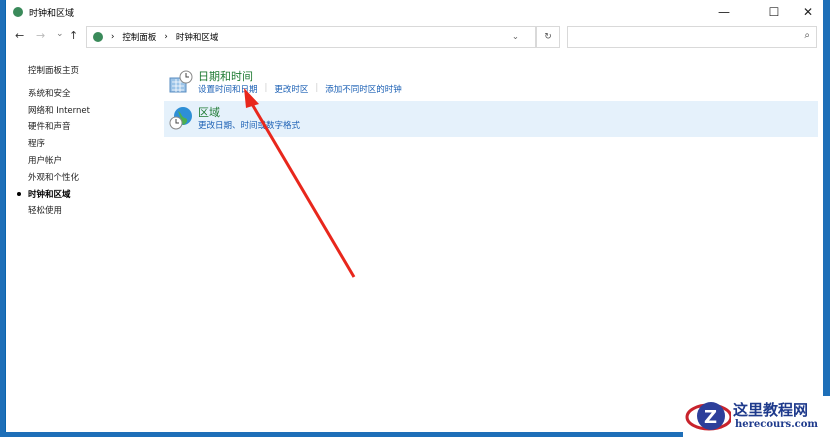 This screenshot has height=437, width=830. What do you see at coordinates (777, 424) in the screenshot?
I see `watermark-url: herecours.com` at bounding box center [777, 424].